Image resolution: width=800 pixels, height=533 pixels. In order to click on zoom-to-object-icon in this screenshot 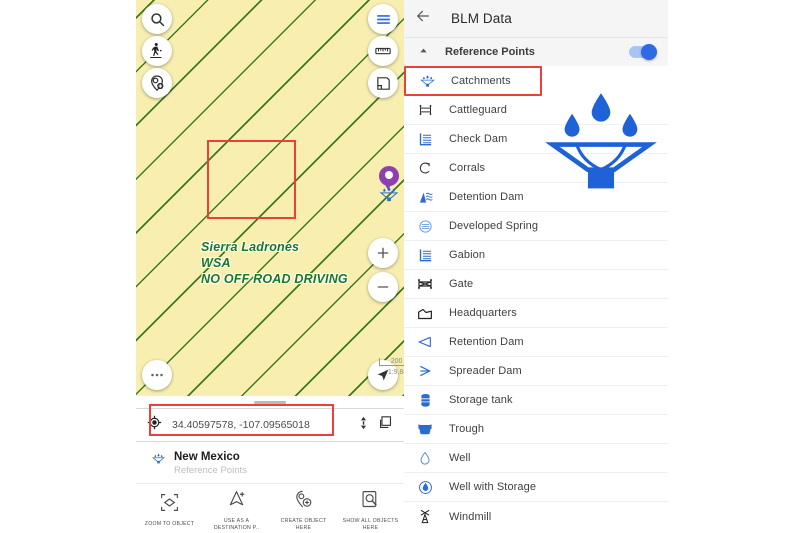, I will do `click(169, 505)`.